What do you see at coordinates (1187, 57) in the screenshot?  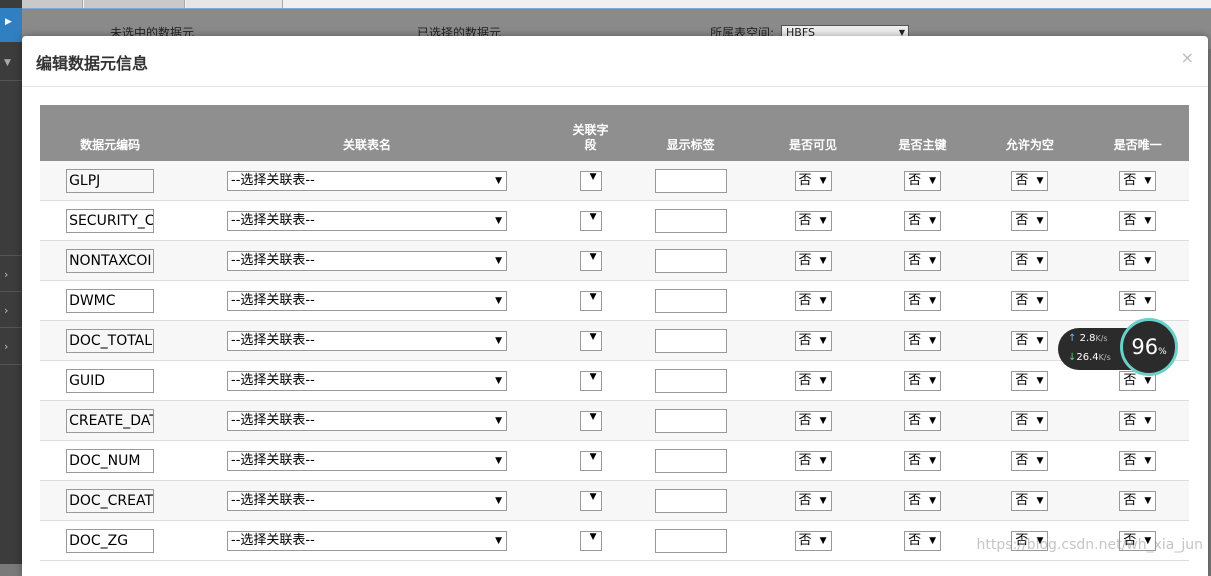 I see `close-icon: ×` at bounding box center [1187, 57].